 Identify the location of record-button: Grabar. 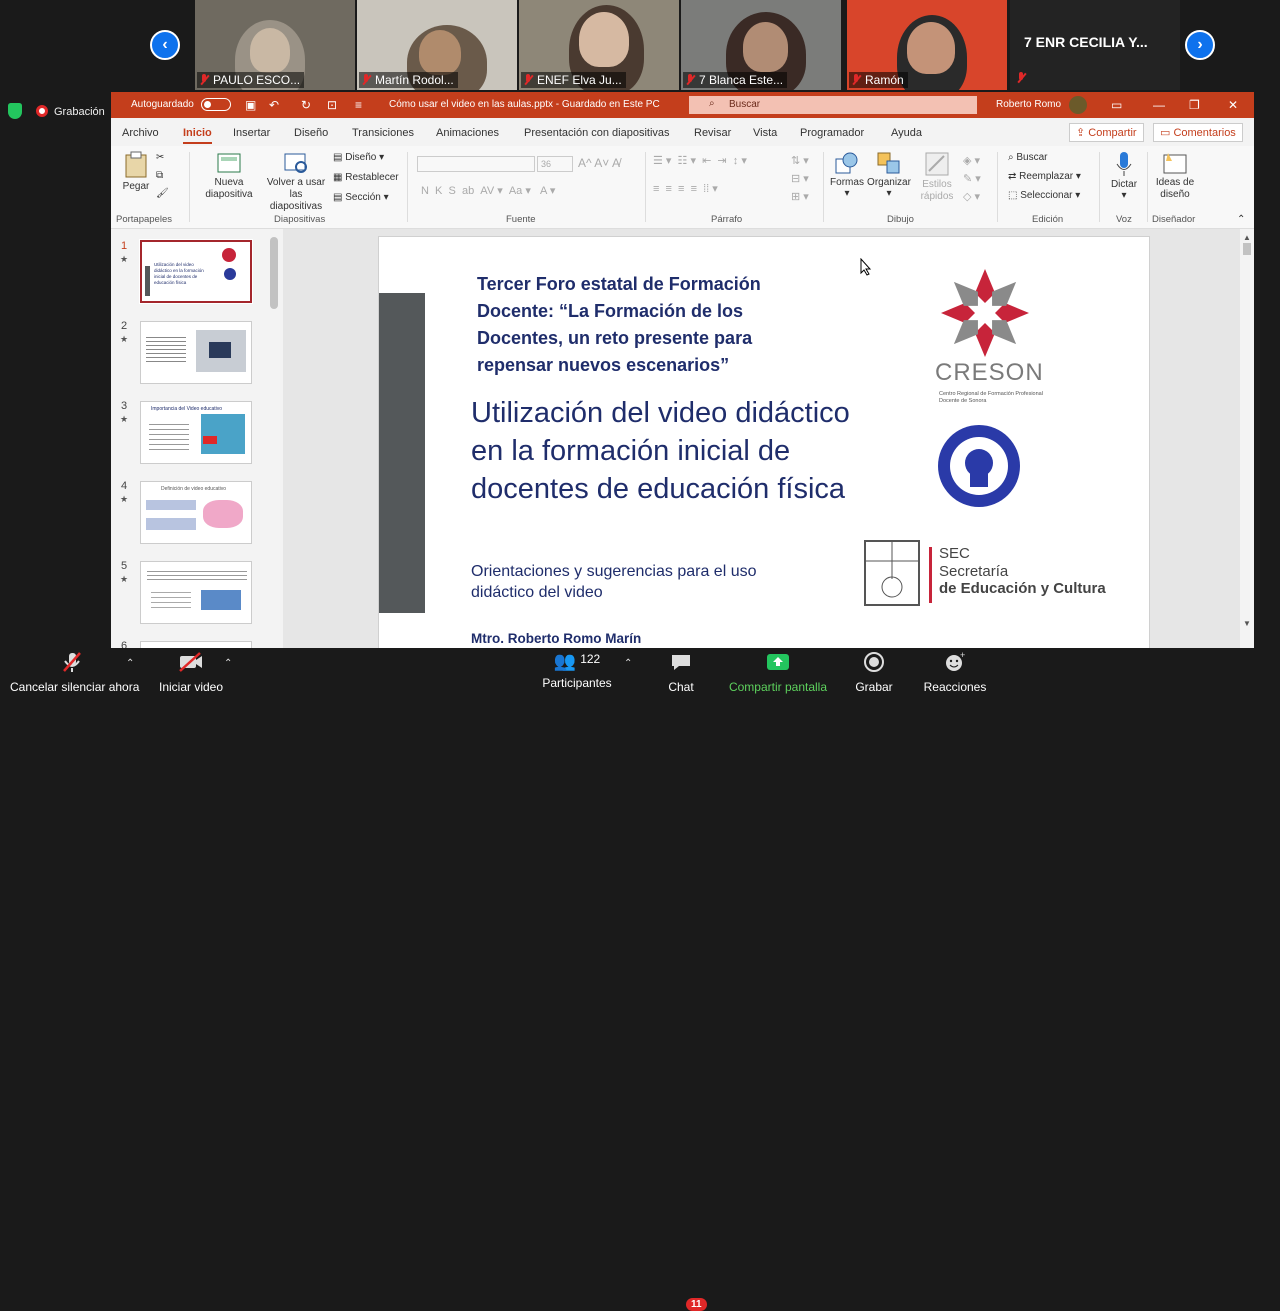
(874, 672).